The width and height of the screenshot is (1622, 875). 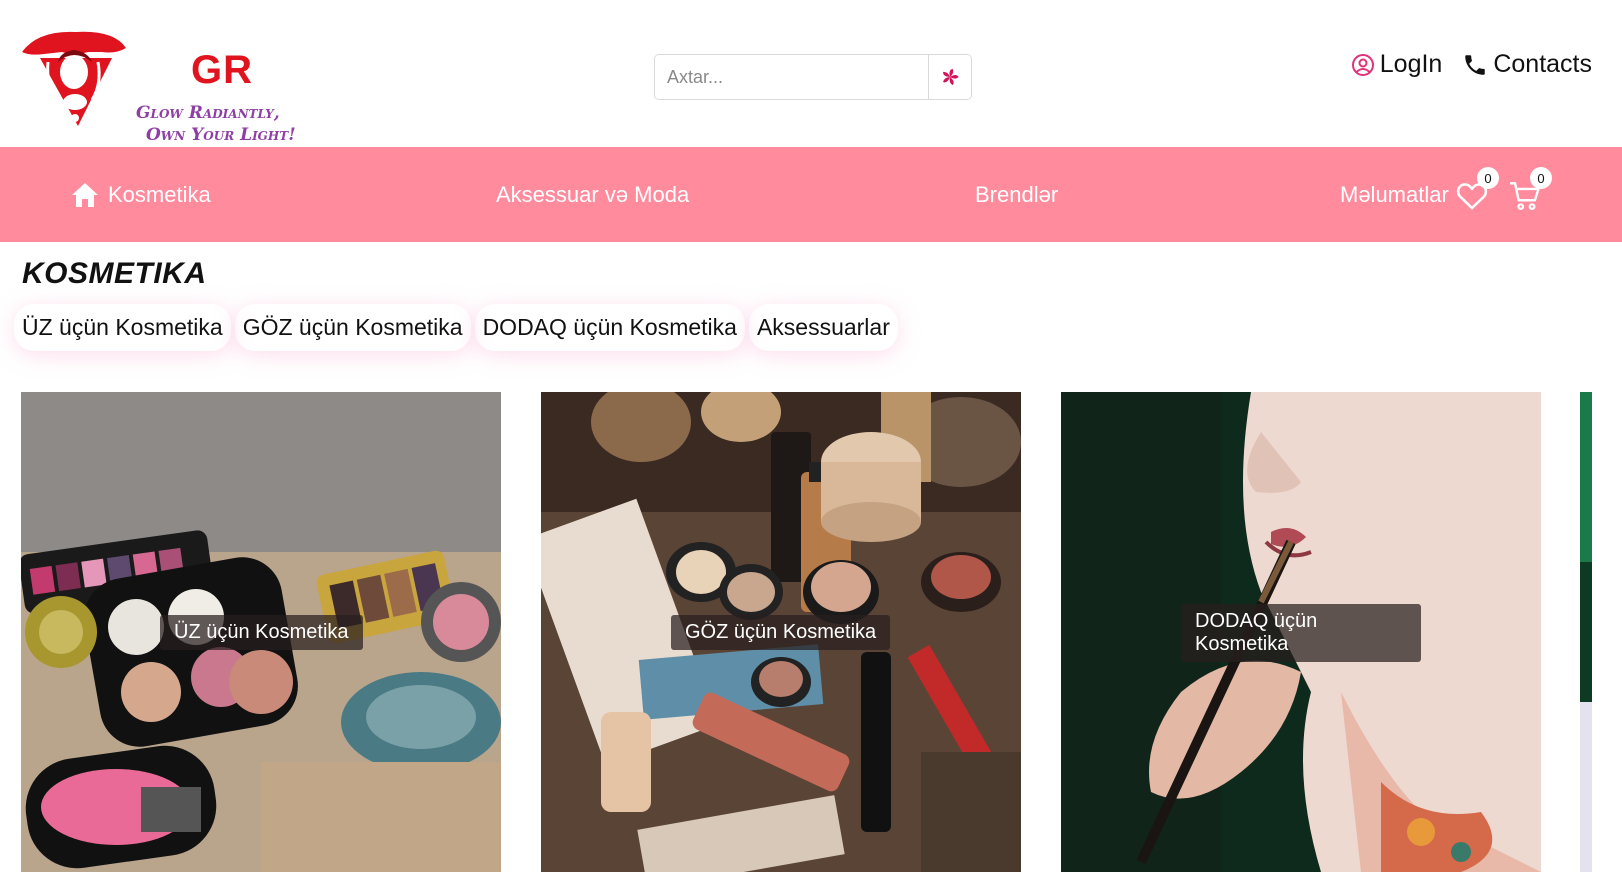 What do you see at coordinates (1475, 64) in the screenshot?
I see `phone-icon` at bounding box center [1475, 64].